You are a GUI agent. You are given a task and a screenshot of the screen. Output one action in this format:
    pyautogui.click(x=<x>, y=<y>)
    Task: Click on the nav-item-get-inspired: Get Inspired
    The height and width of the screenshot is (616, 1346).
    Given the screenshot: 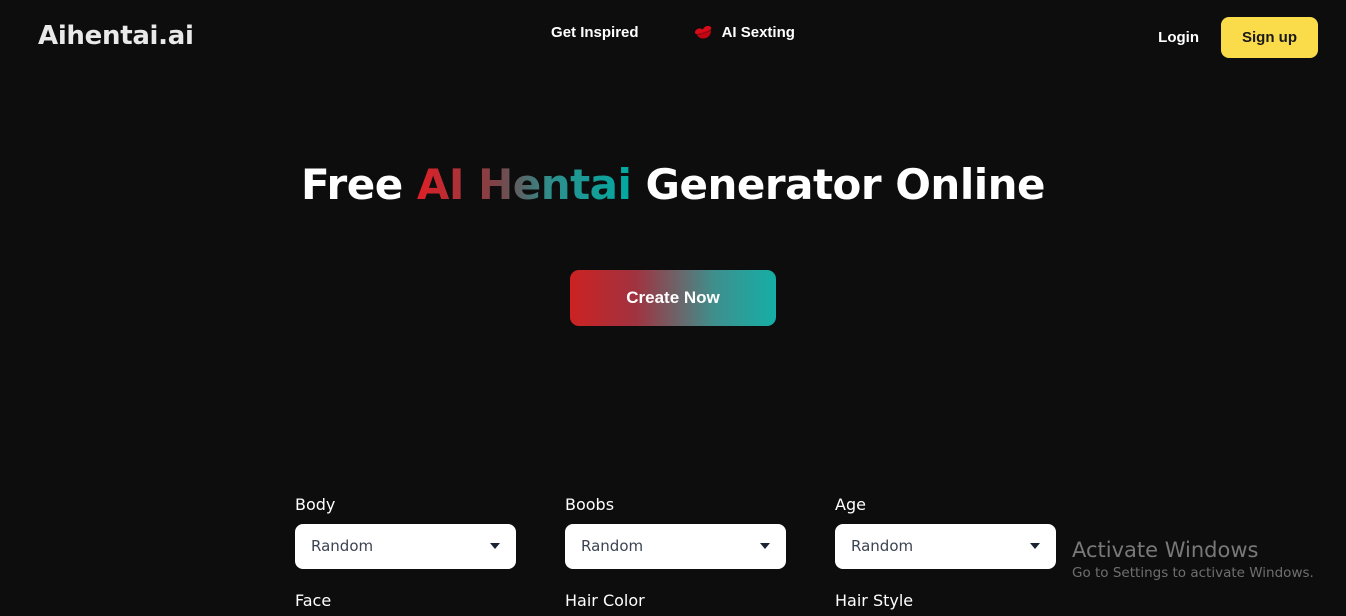 What is the action you would take?
    pyautogui.click(x=595, y=32)
    